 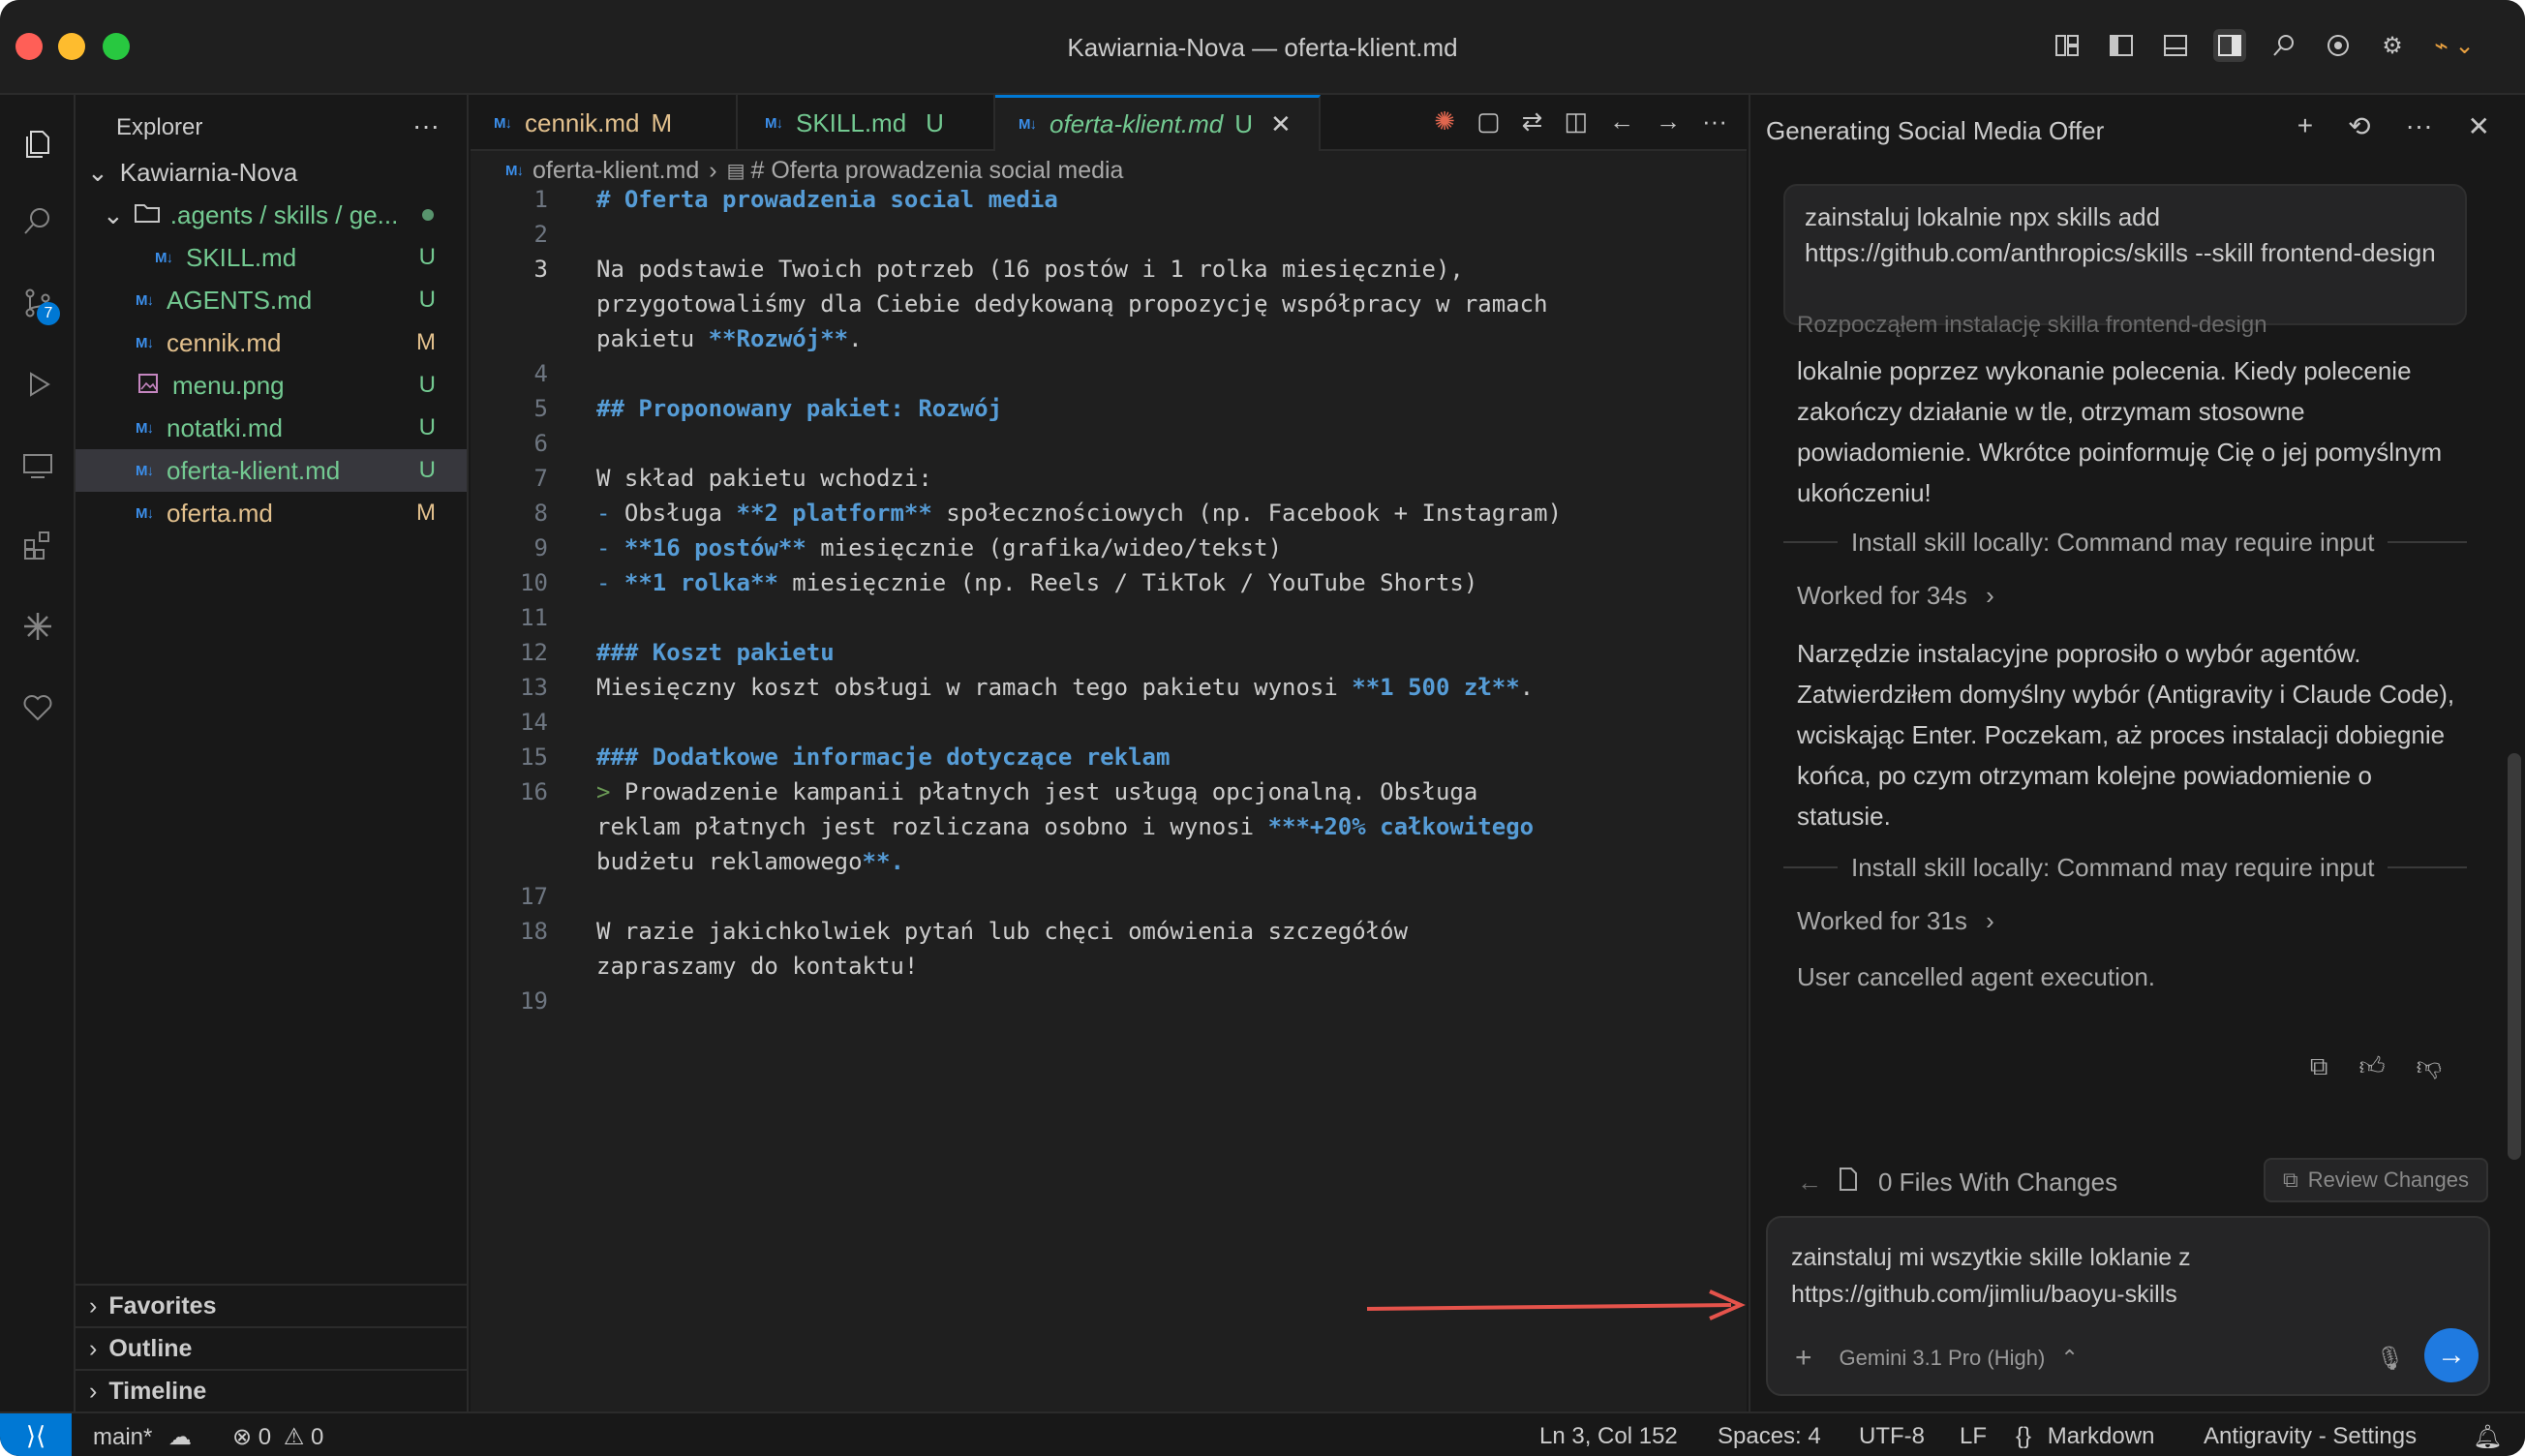 I want to click on folder-icon, so click(x=148, y=215).